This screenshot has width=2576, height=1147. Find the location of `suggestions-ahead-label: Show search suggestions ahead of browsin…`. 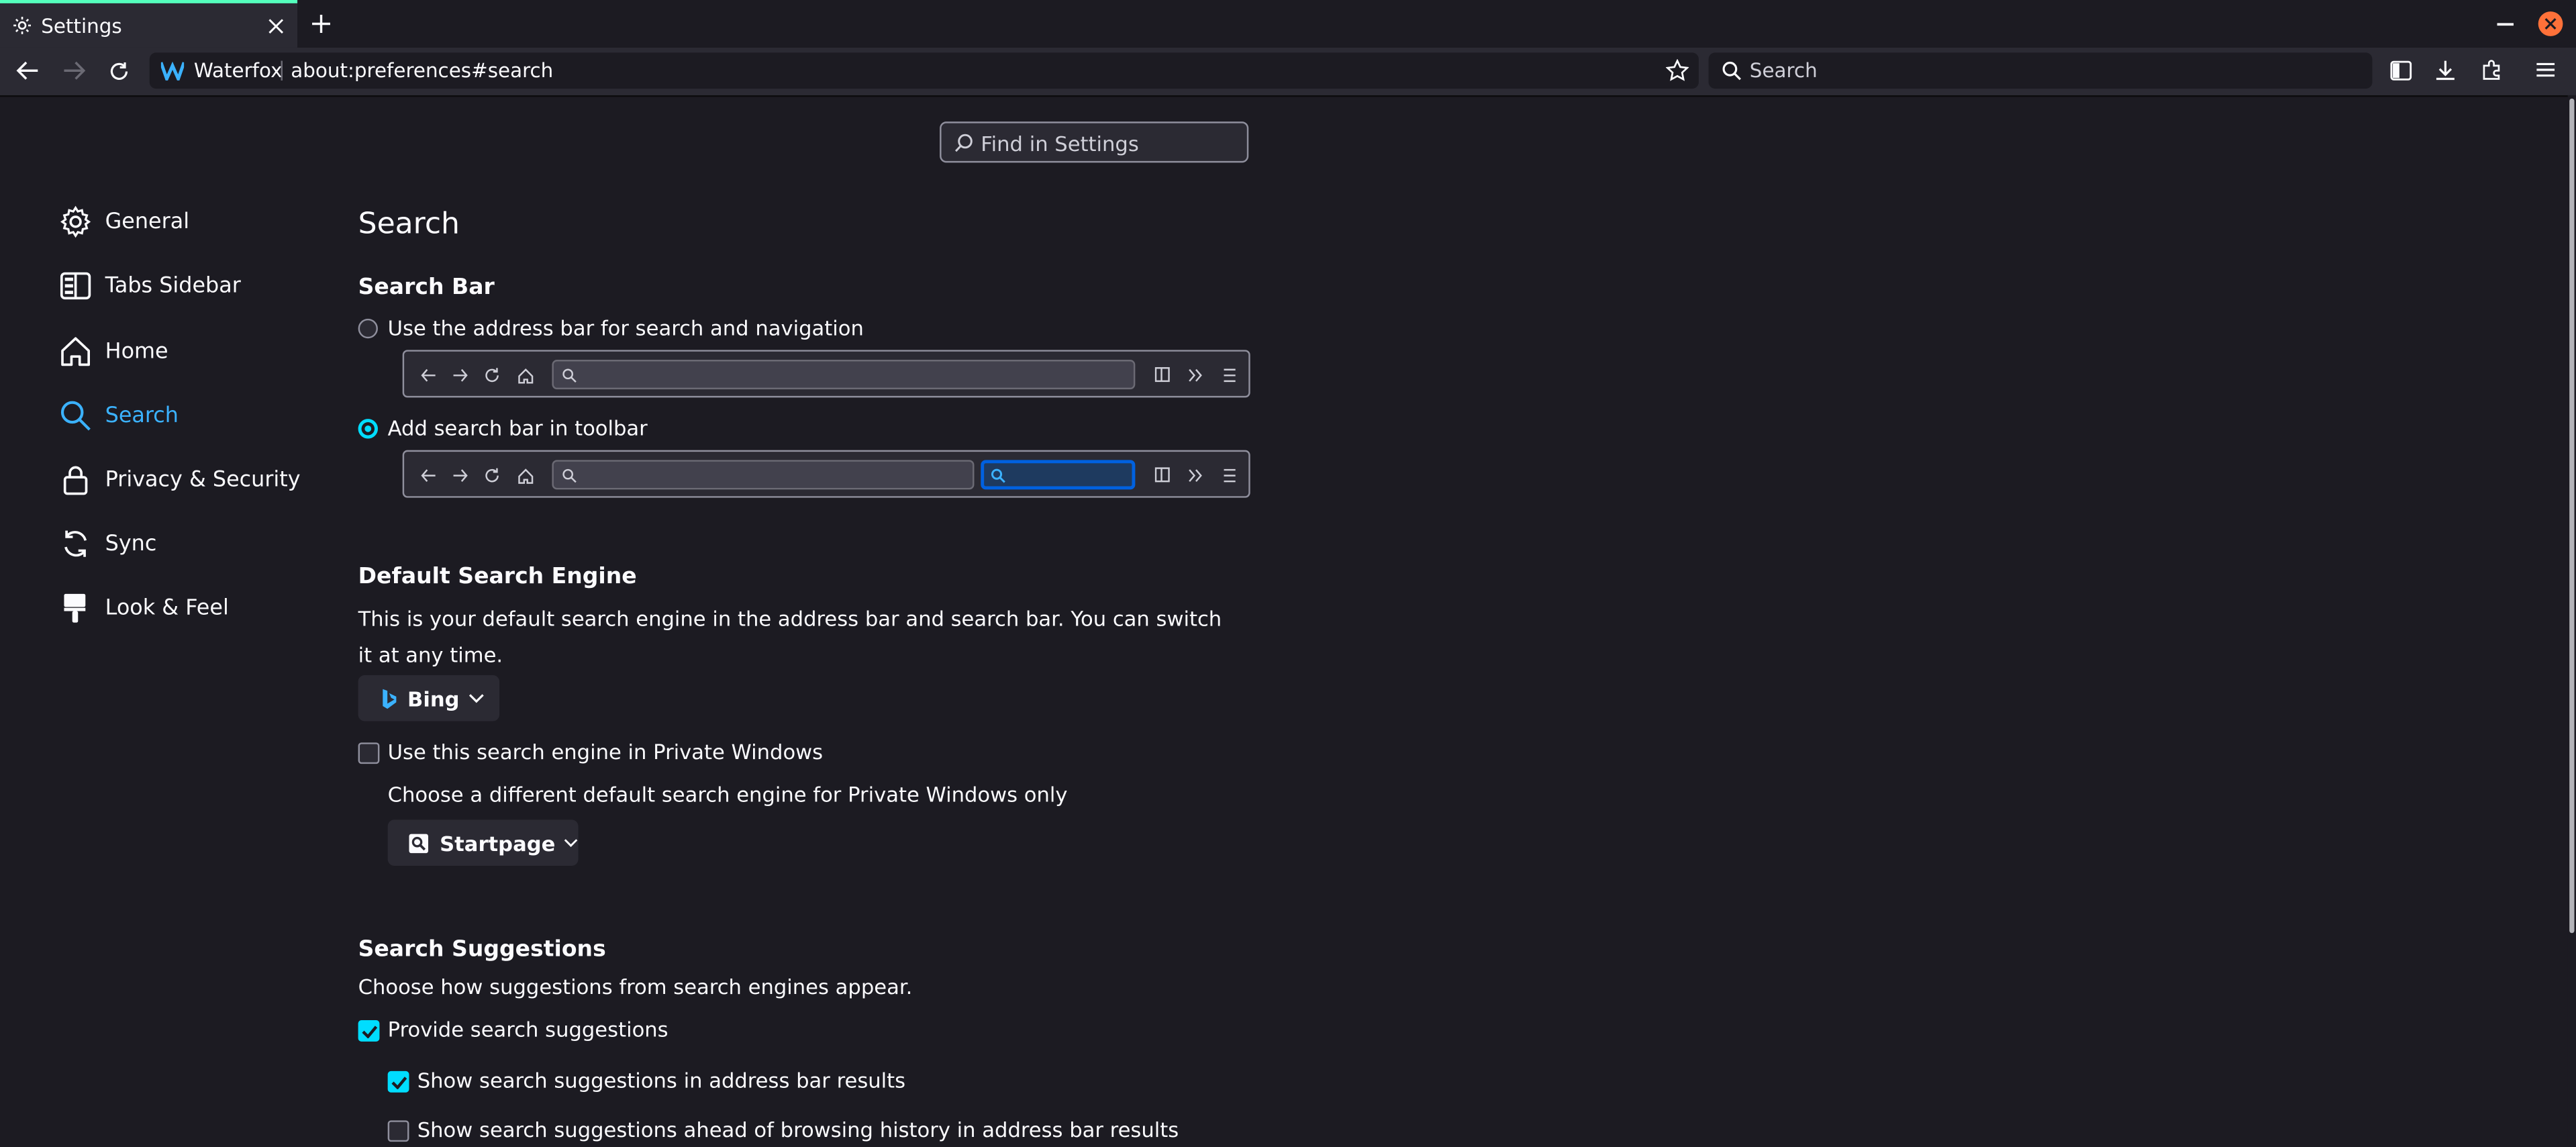

suggestions-ahead-label: Show search suggestions ahead of browsin… is located at coordinates (798, 1129).